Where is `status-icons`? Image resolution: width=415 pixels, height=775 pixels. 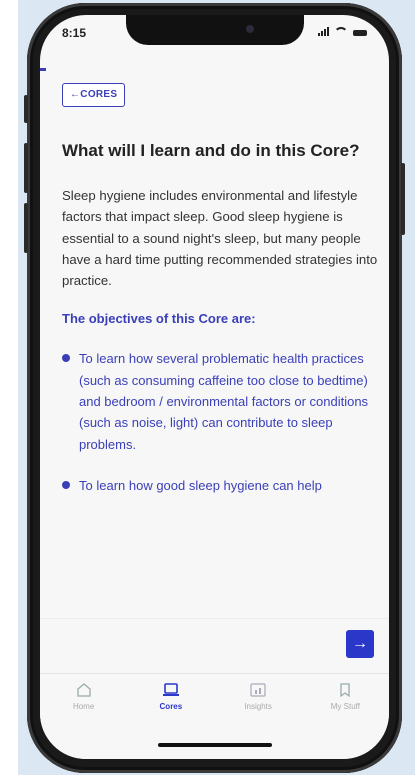
status-icons is located at coordinates (342, 31).